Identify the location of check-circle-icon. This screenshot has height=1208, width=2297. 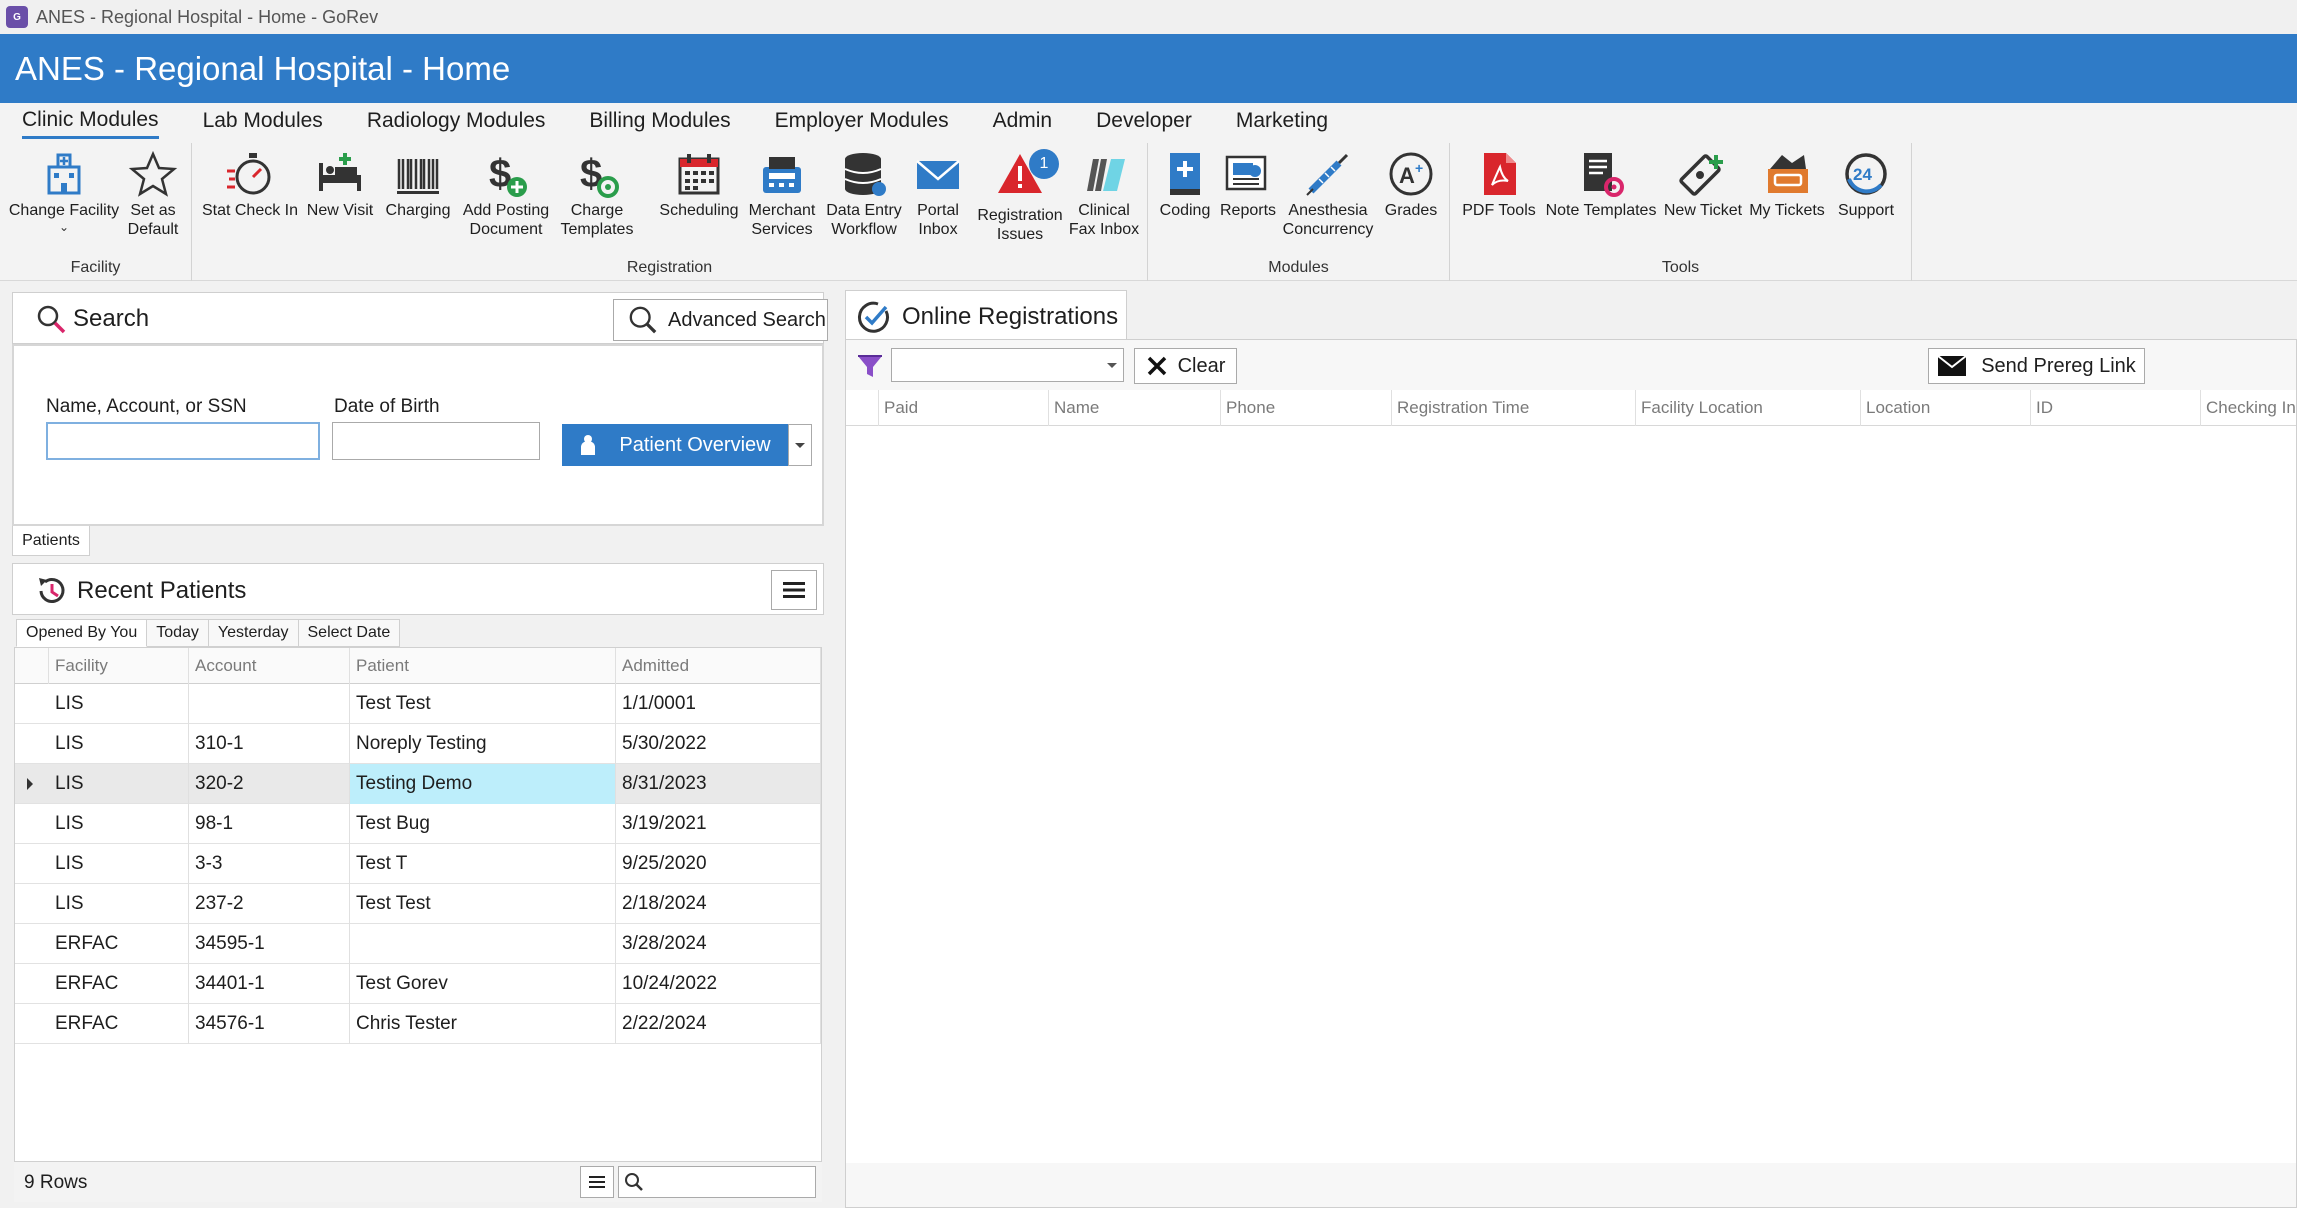
(873, 317).